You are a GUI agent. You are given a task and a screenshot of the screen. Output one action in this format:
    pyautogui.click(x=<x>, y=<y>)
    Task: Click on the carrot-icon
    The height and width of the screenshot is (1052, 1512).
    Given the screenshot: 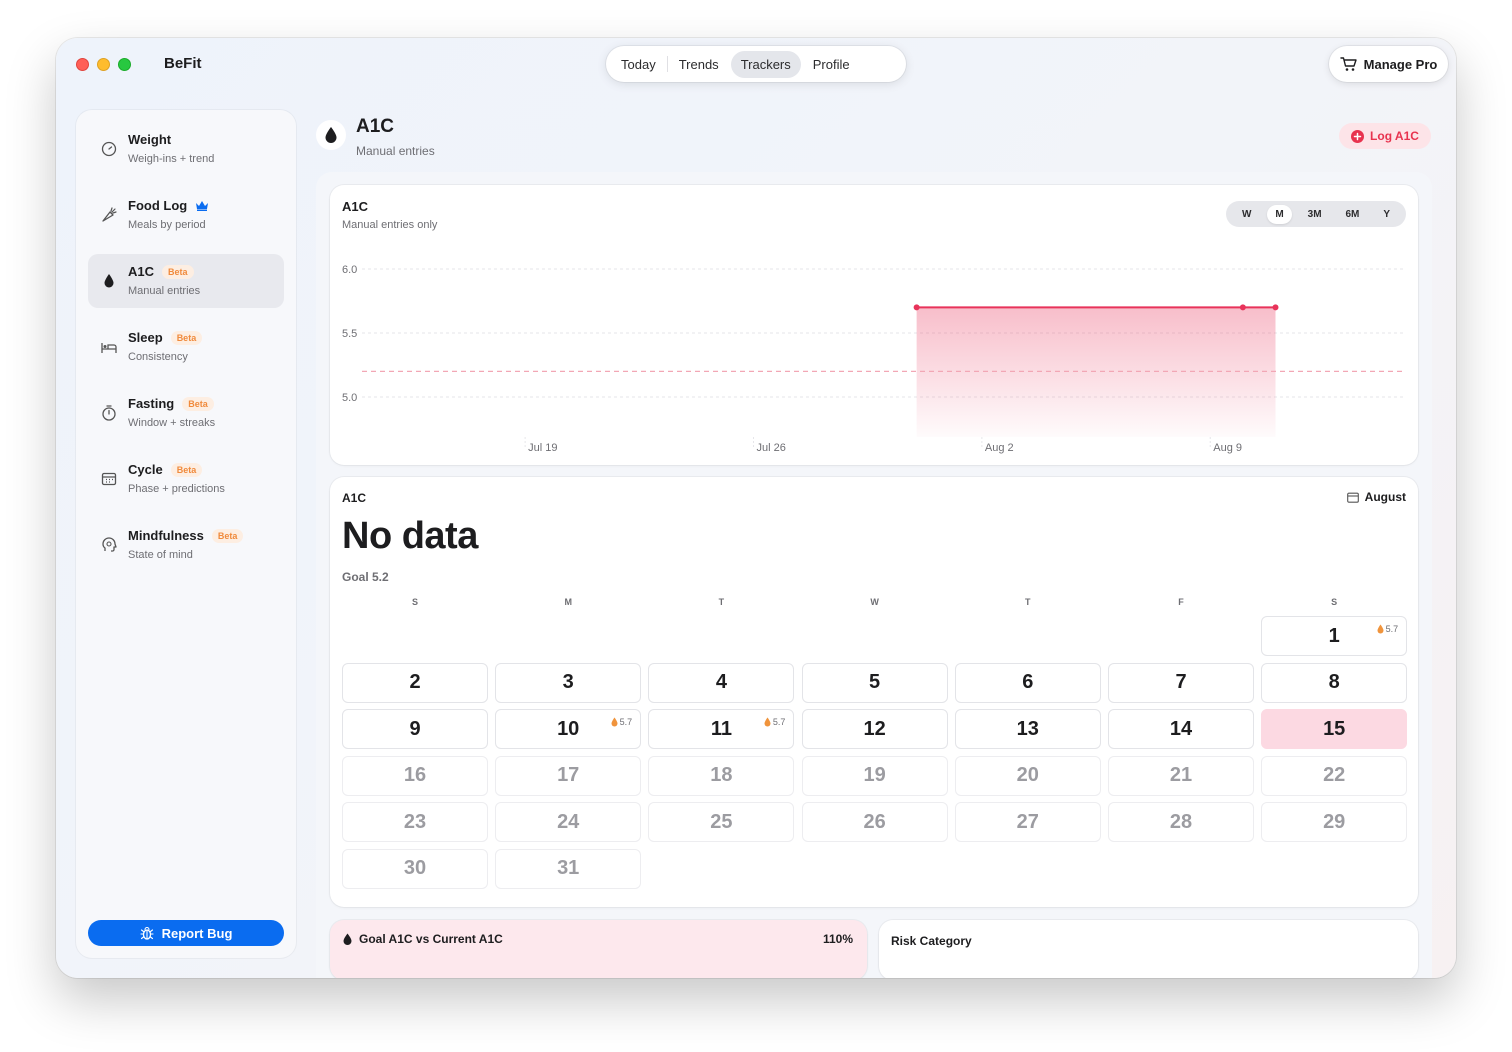 What is the action you would take?
    pyautogui.click(x=109, y=214)
    